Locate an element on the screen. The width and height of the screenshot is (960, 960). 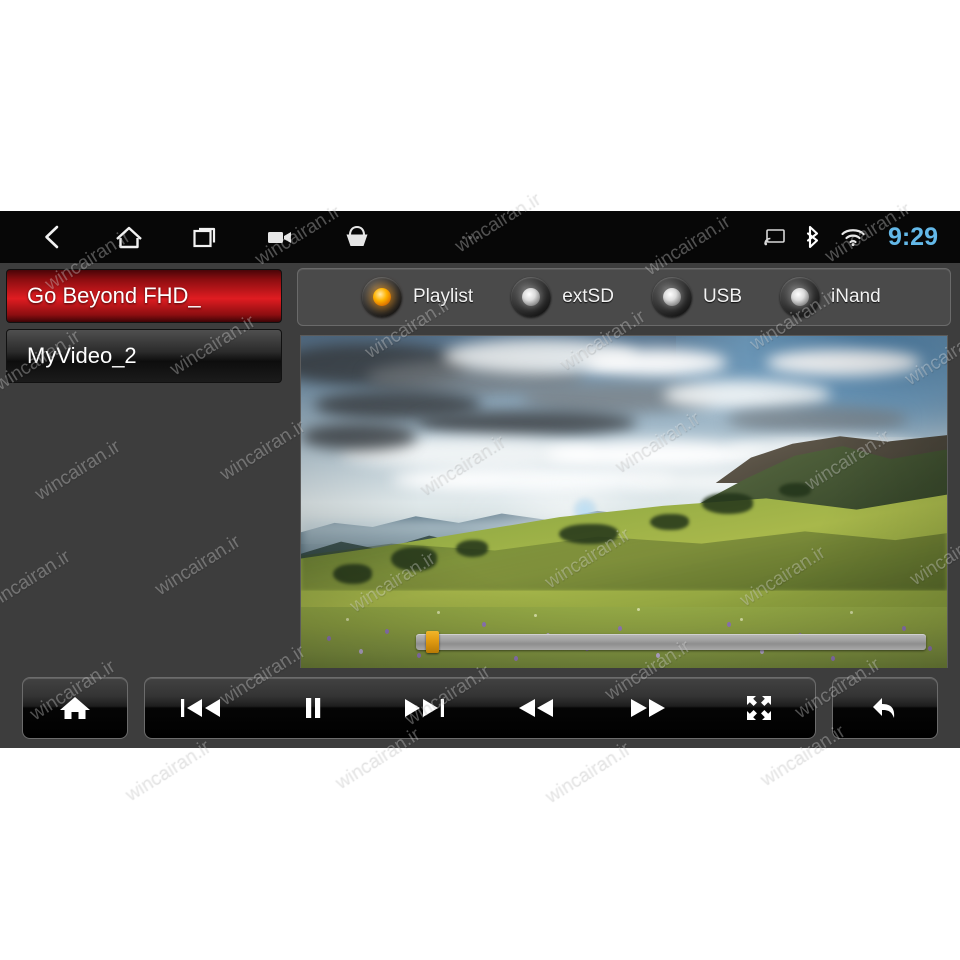
back-icon is located at coordinates (53, 237).